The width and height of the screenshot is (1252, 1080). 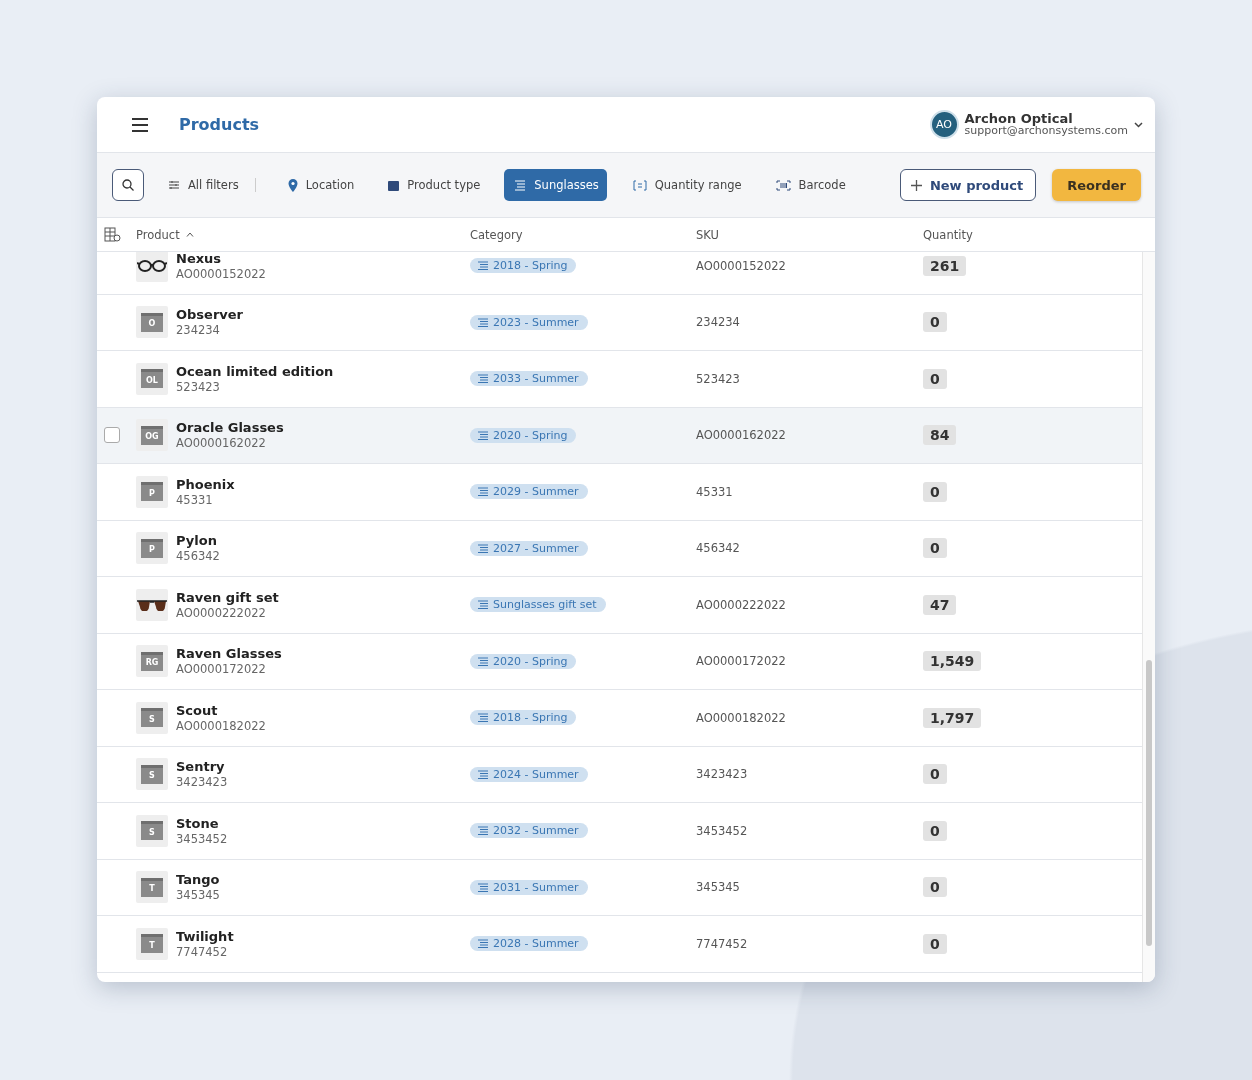 I want to click on table-row: Raven gift set AO0000222022 Sunglasses gift set AO0000222022 47, so click(x=619, y=605).